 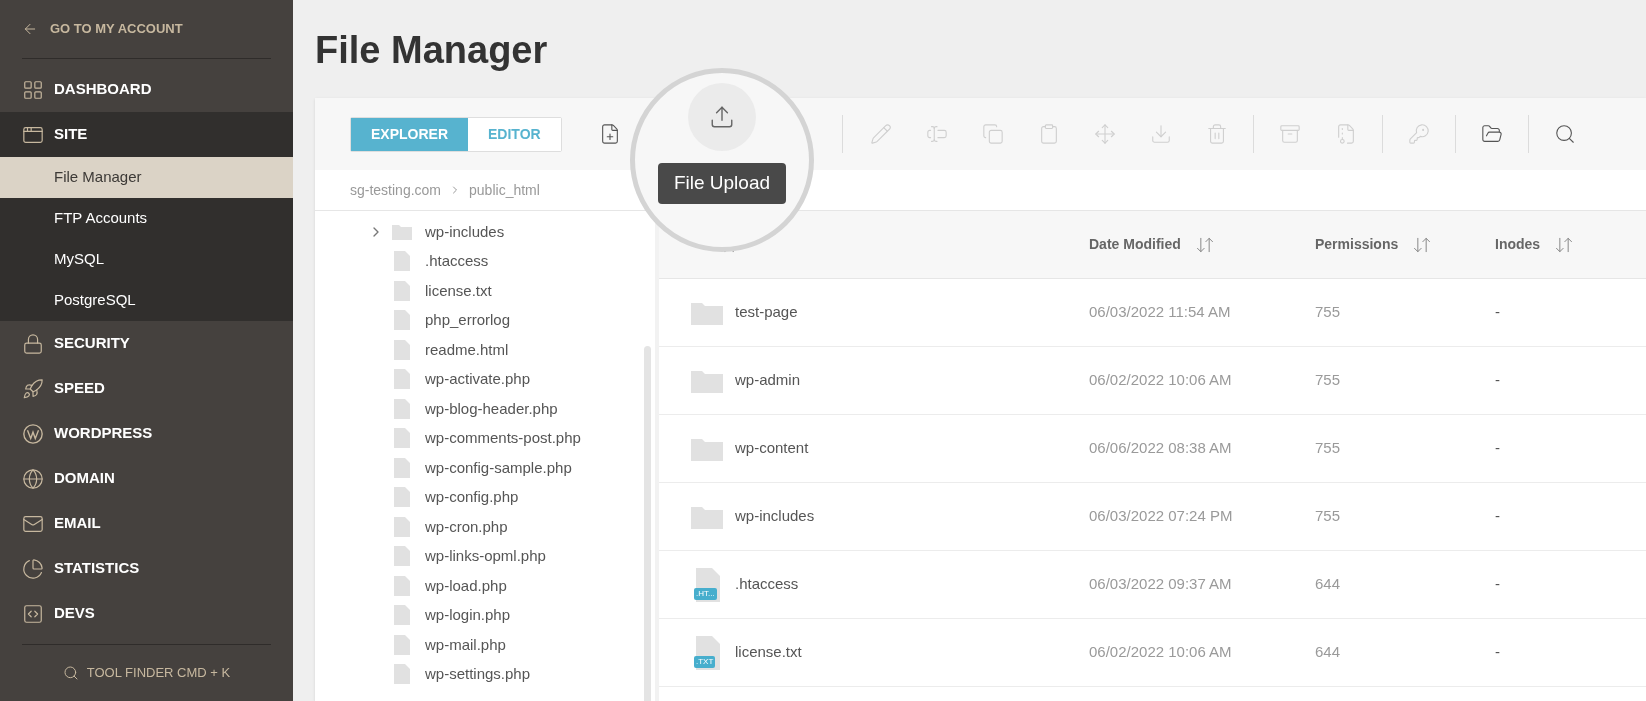 What do you see at coordinates (472, 497) in the screenshot?
I see `tree-item-label: wp-config.php` at bounding box center [472, 497].